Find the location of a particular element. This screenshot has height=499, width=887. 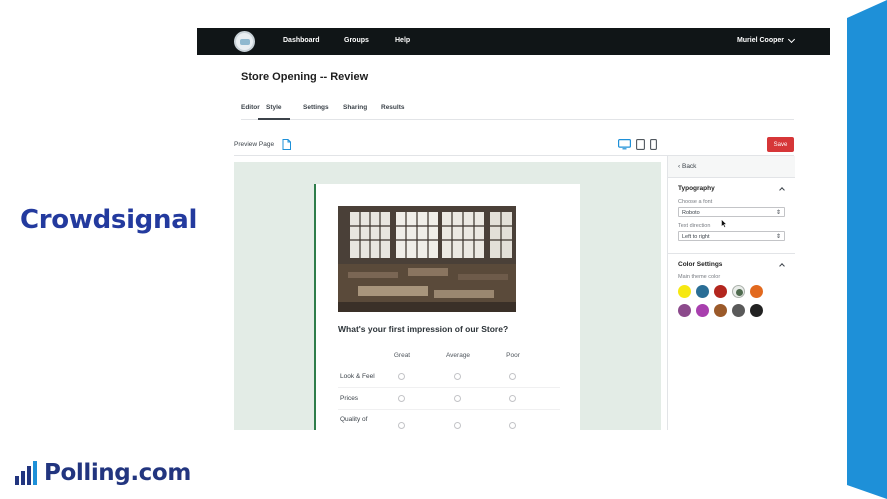

polling-logo-icon is located at coordinates (26, 473).